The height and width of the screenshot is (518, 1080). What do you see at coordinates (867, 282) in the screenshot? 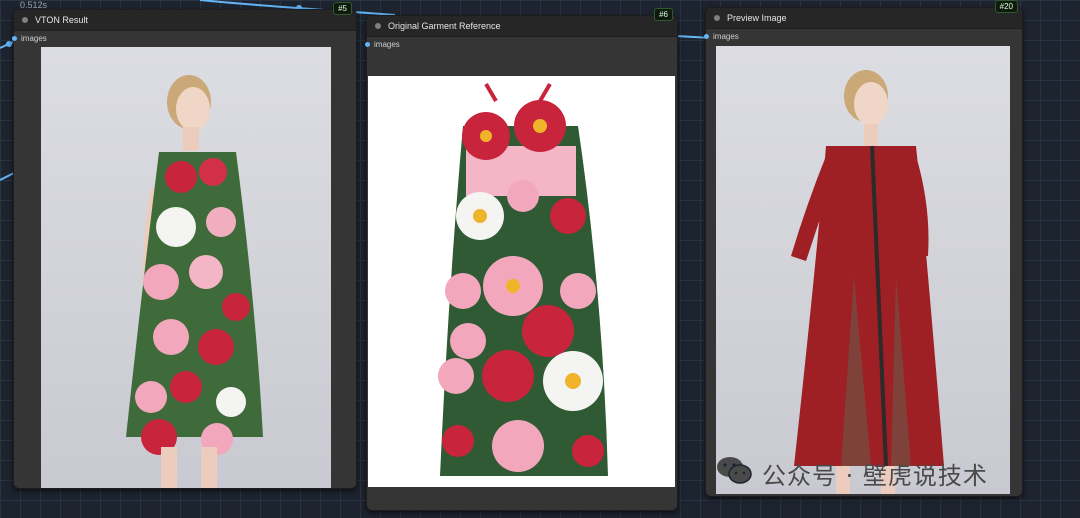
I see `model-in-red-dress-image` at bounding box center [867, 282].